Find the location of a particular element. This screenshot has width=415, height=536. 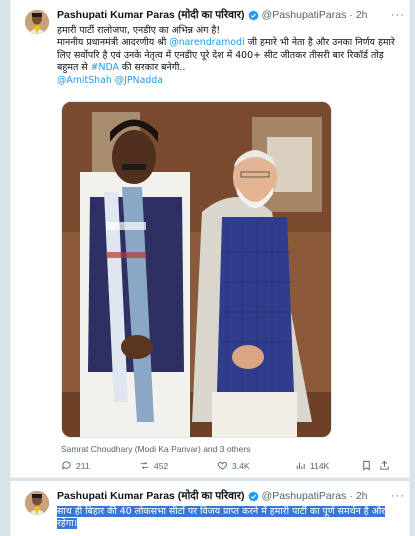

text-segment: की सरकार बनेगी.. is located at coordinates (152, 68).